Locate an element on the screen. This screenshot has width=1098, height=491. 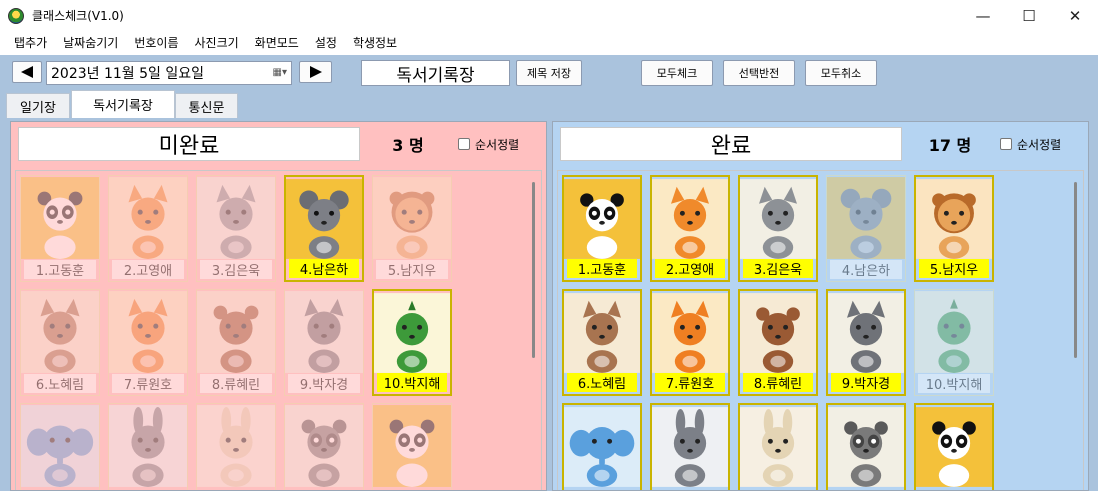
menu-photo-size: 사진크기 is located at coordinates (217, 43).